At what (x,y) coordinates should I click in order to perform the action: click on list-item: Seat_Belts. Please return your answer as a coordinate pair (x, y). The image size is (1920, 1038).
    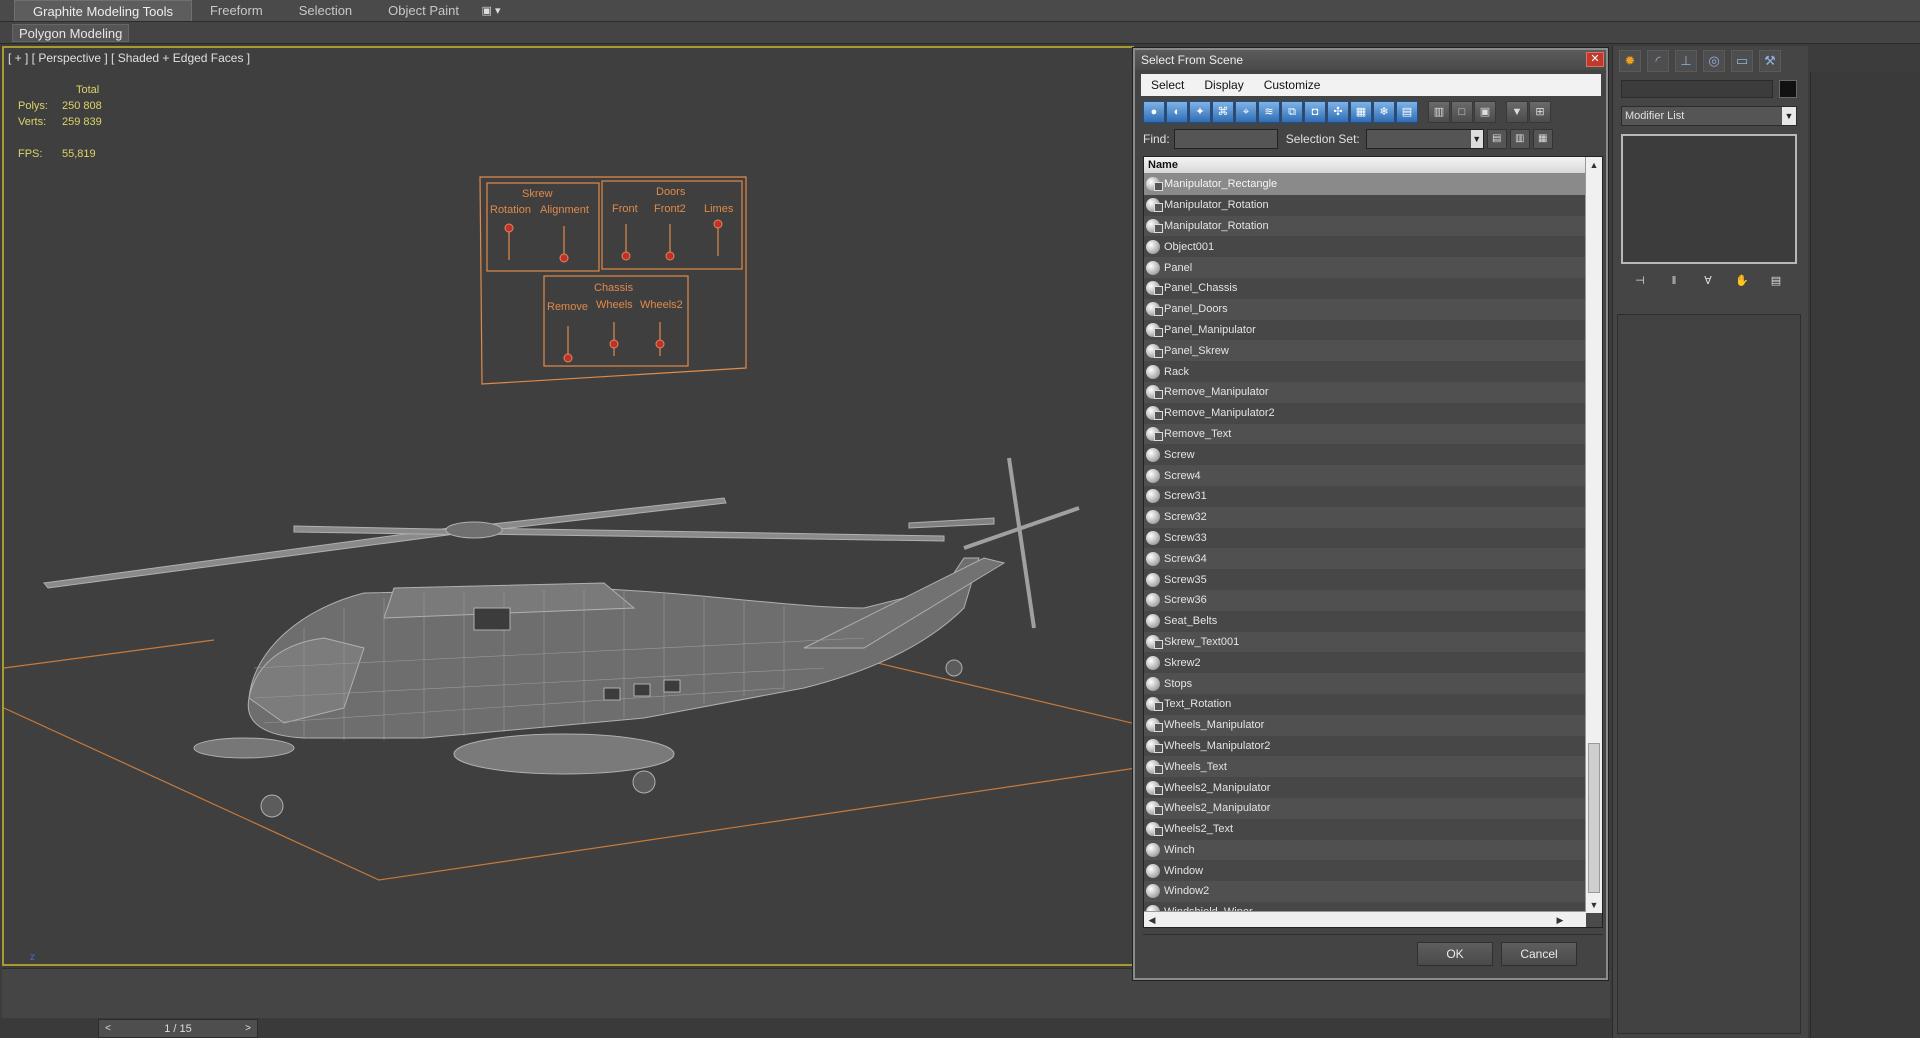
    Looking at the image, I should click on (1365, 621).